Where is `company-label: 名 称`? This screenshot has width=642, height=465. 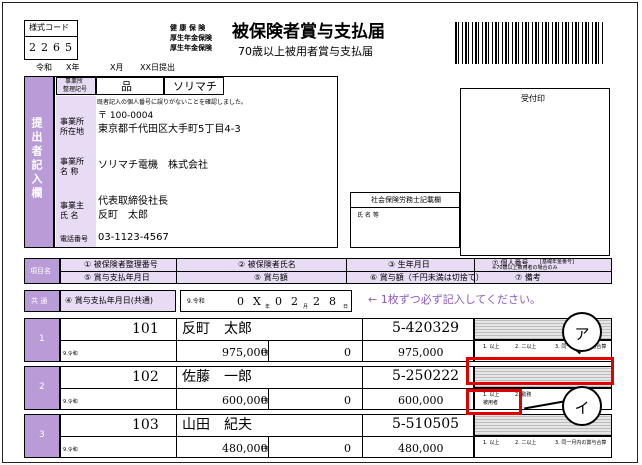
company-label: 名 称 is located at coordinates (69, 171).